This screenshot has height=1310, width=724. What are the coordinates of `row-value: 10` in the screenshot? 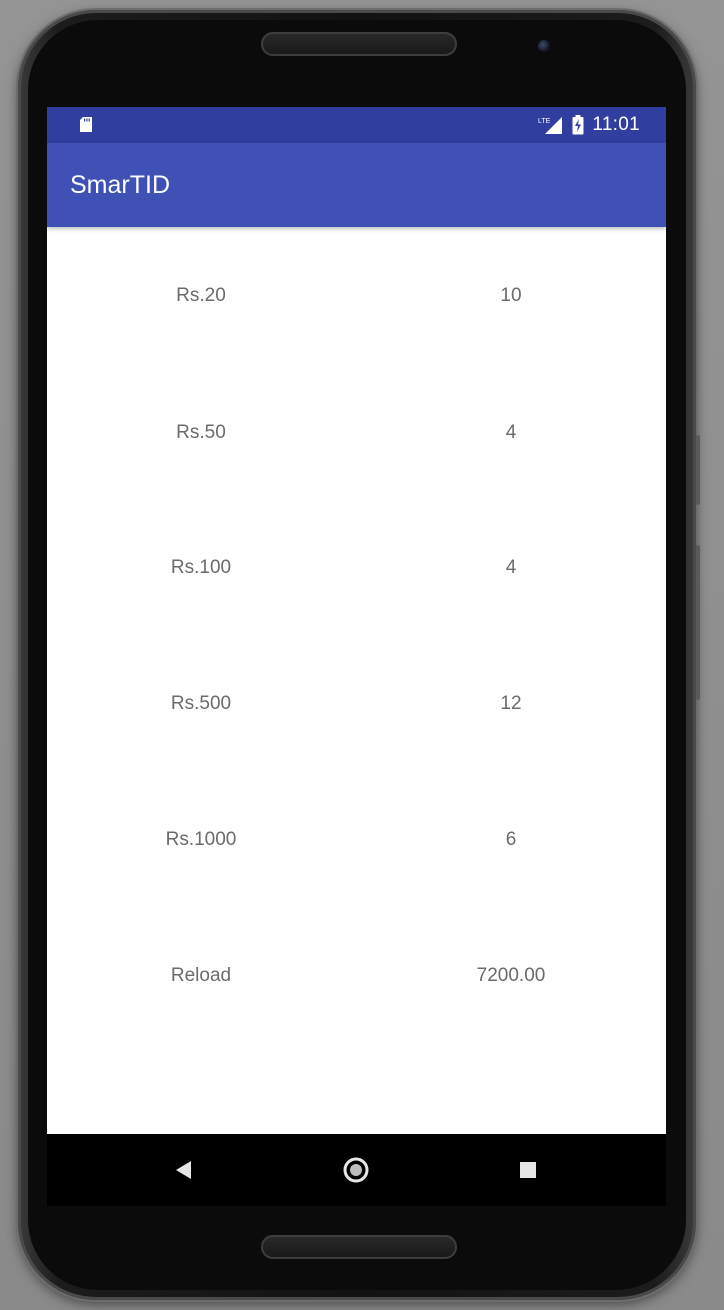 It's located at (511, 295).